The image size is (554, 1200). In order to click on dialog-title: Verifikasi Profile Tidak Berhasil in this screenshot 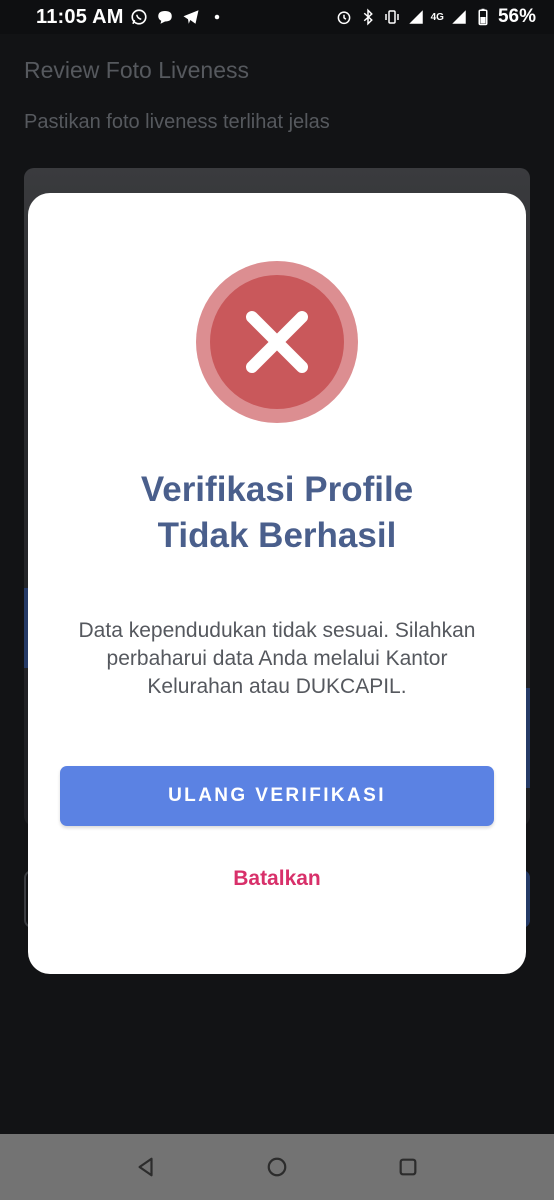, I will do `click(277, 513)`.